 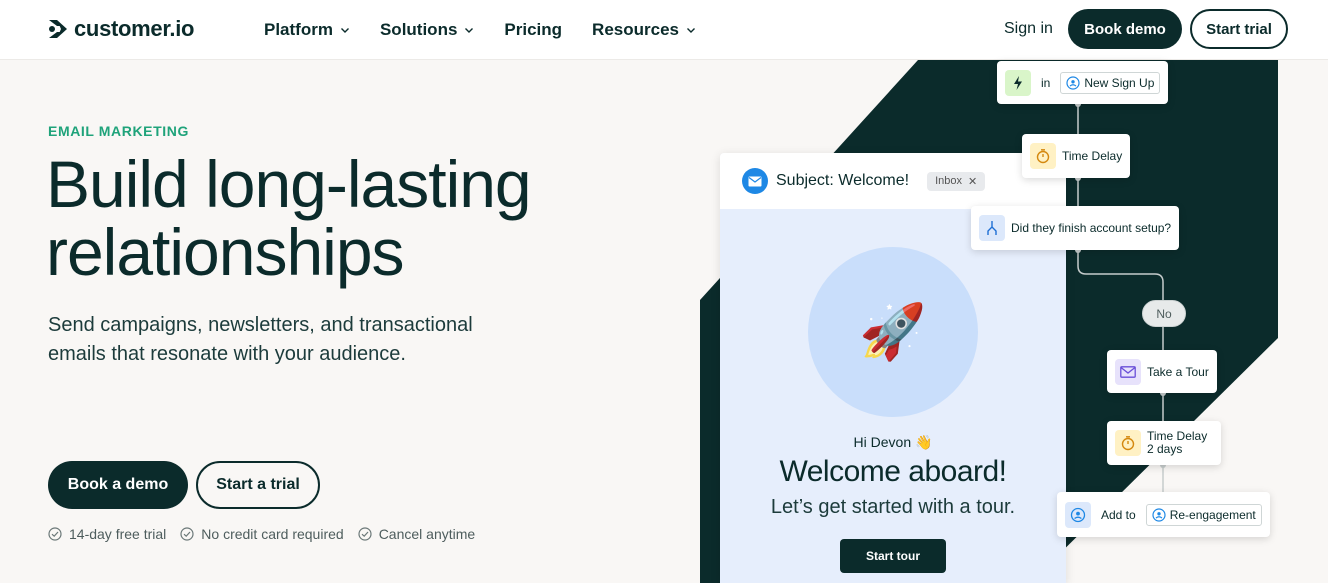 What do you see at coordinates (843, 180) in the screenshot?
I see `email-subject: Subject: Welcome!` at bounding box center [843, 180].